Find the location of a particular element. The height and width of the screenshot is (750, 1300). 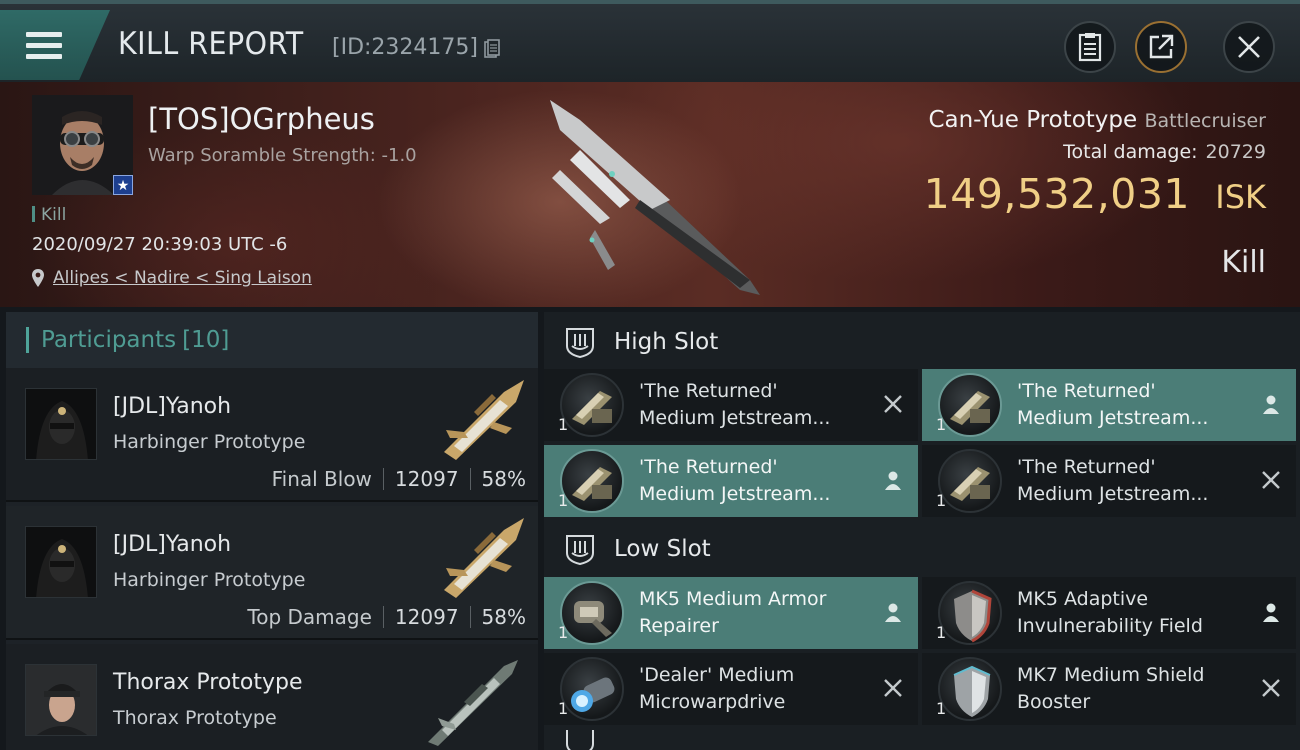

isk-label: ISK is located at coordinates (1240, 197).